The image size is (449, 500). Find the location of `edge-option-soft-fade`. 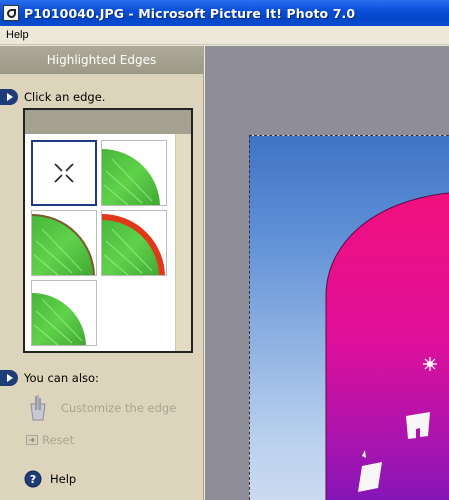

edge-option-soft-fade is located at coordinates (64, 313).